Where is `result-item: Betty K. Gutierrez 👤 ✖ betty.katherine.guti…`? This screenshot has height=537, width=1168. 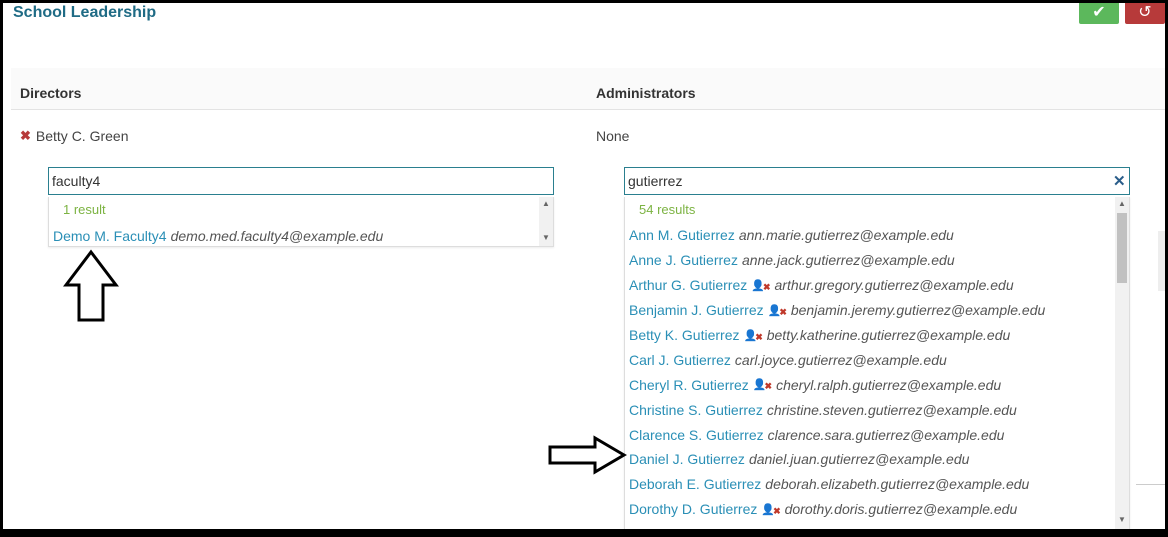 result-item: Betty K. Gutierrez 👤 ✖ betty.katherine.guti… is located at coordinates (835, 335).